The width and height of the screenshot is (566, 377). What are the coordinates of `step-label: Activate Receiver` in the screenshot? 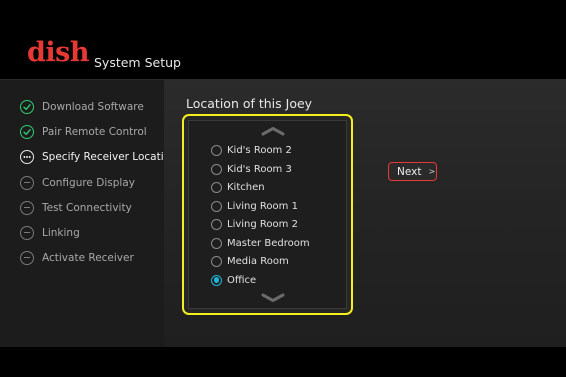 It's located at (88, 258).